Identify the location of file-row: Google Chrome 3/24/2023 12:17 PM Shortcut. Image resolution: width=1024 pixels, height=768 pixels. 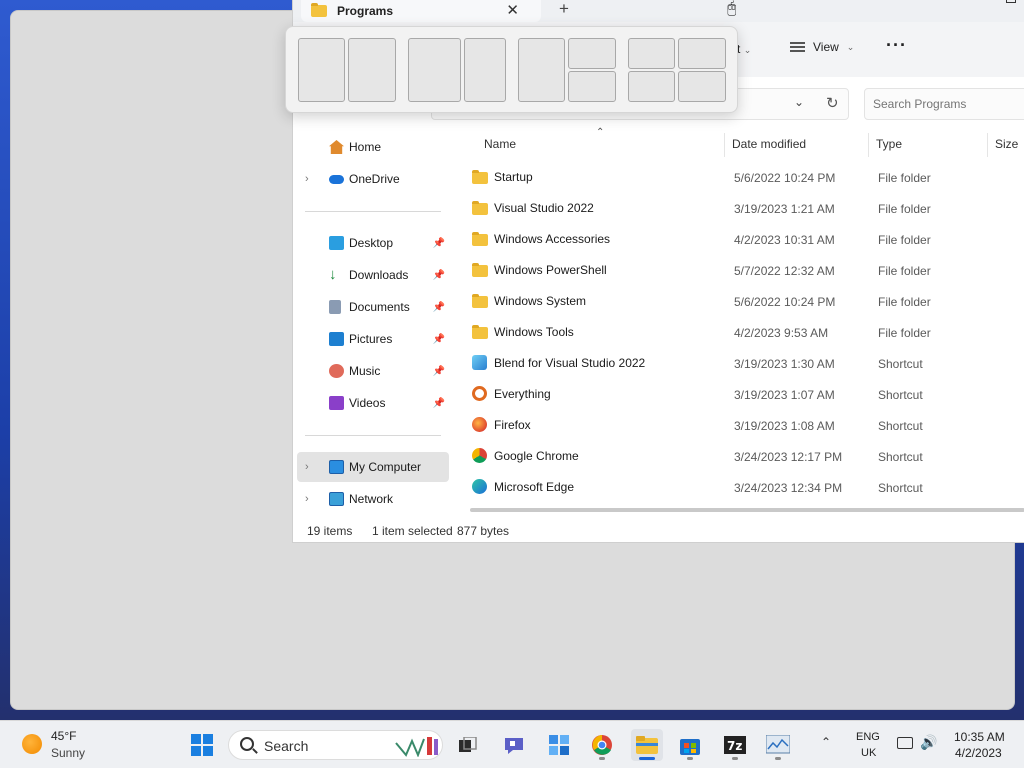
(744, 456).